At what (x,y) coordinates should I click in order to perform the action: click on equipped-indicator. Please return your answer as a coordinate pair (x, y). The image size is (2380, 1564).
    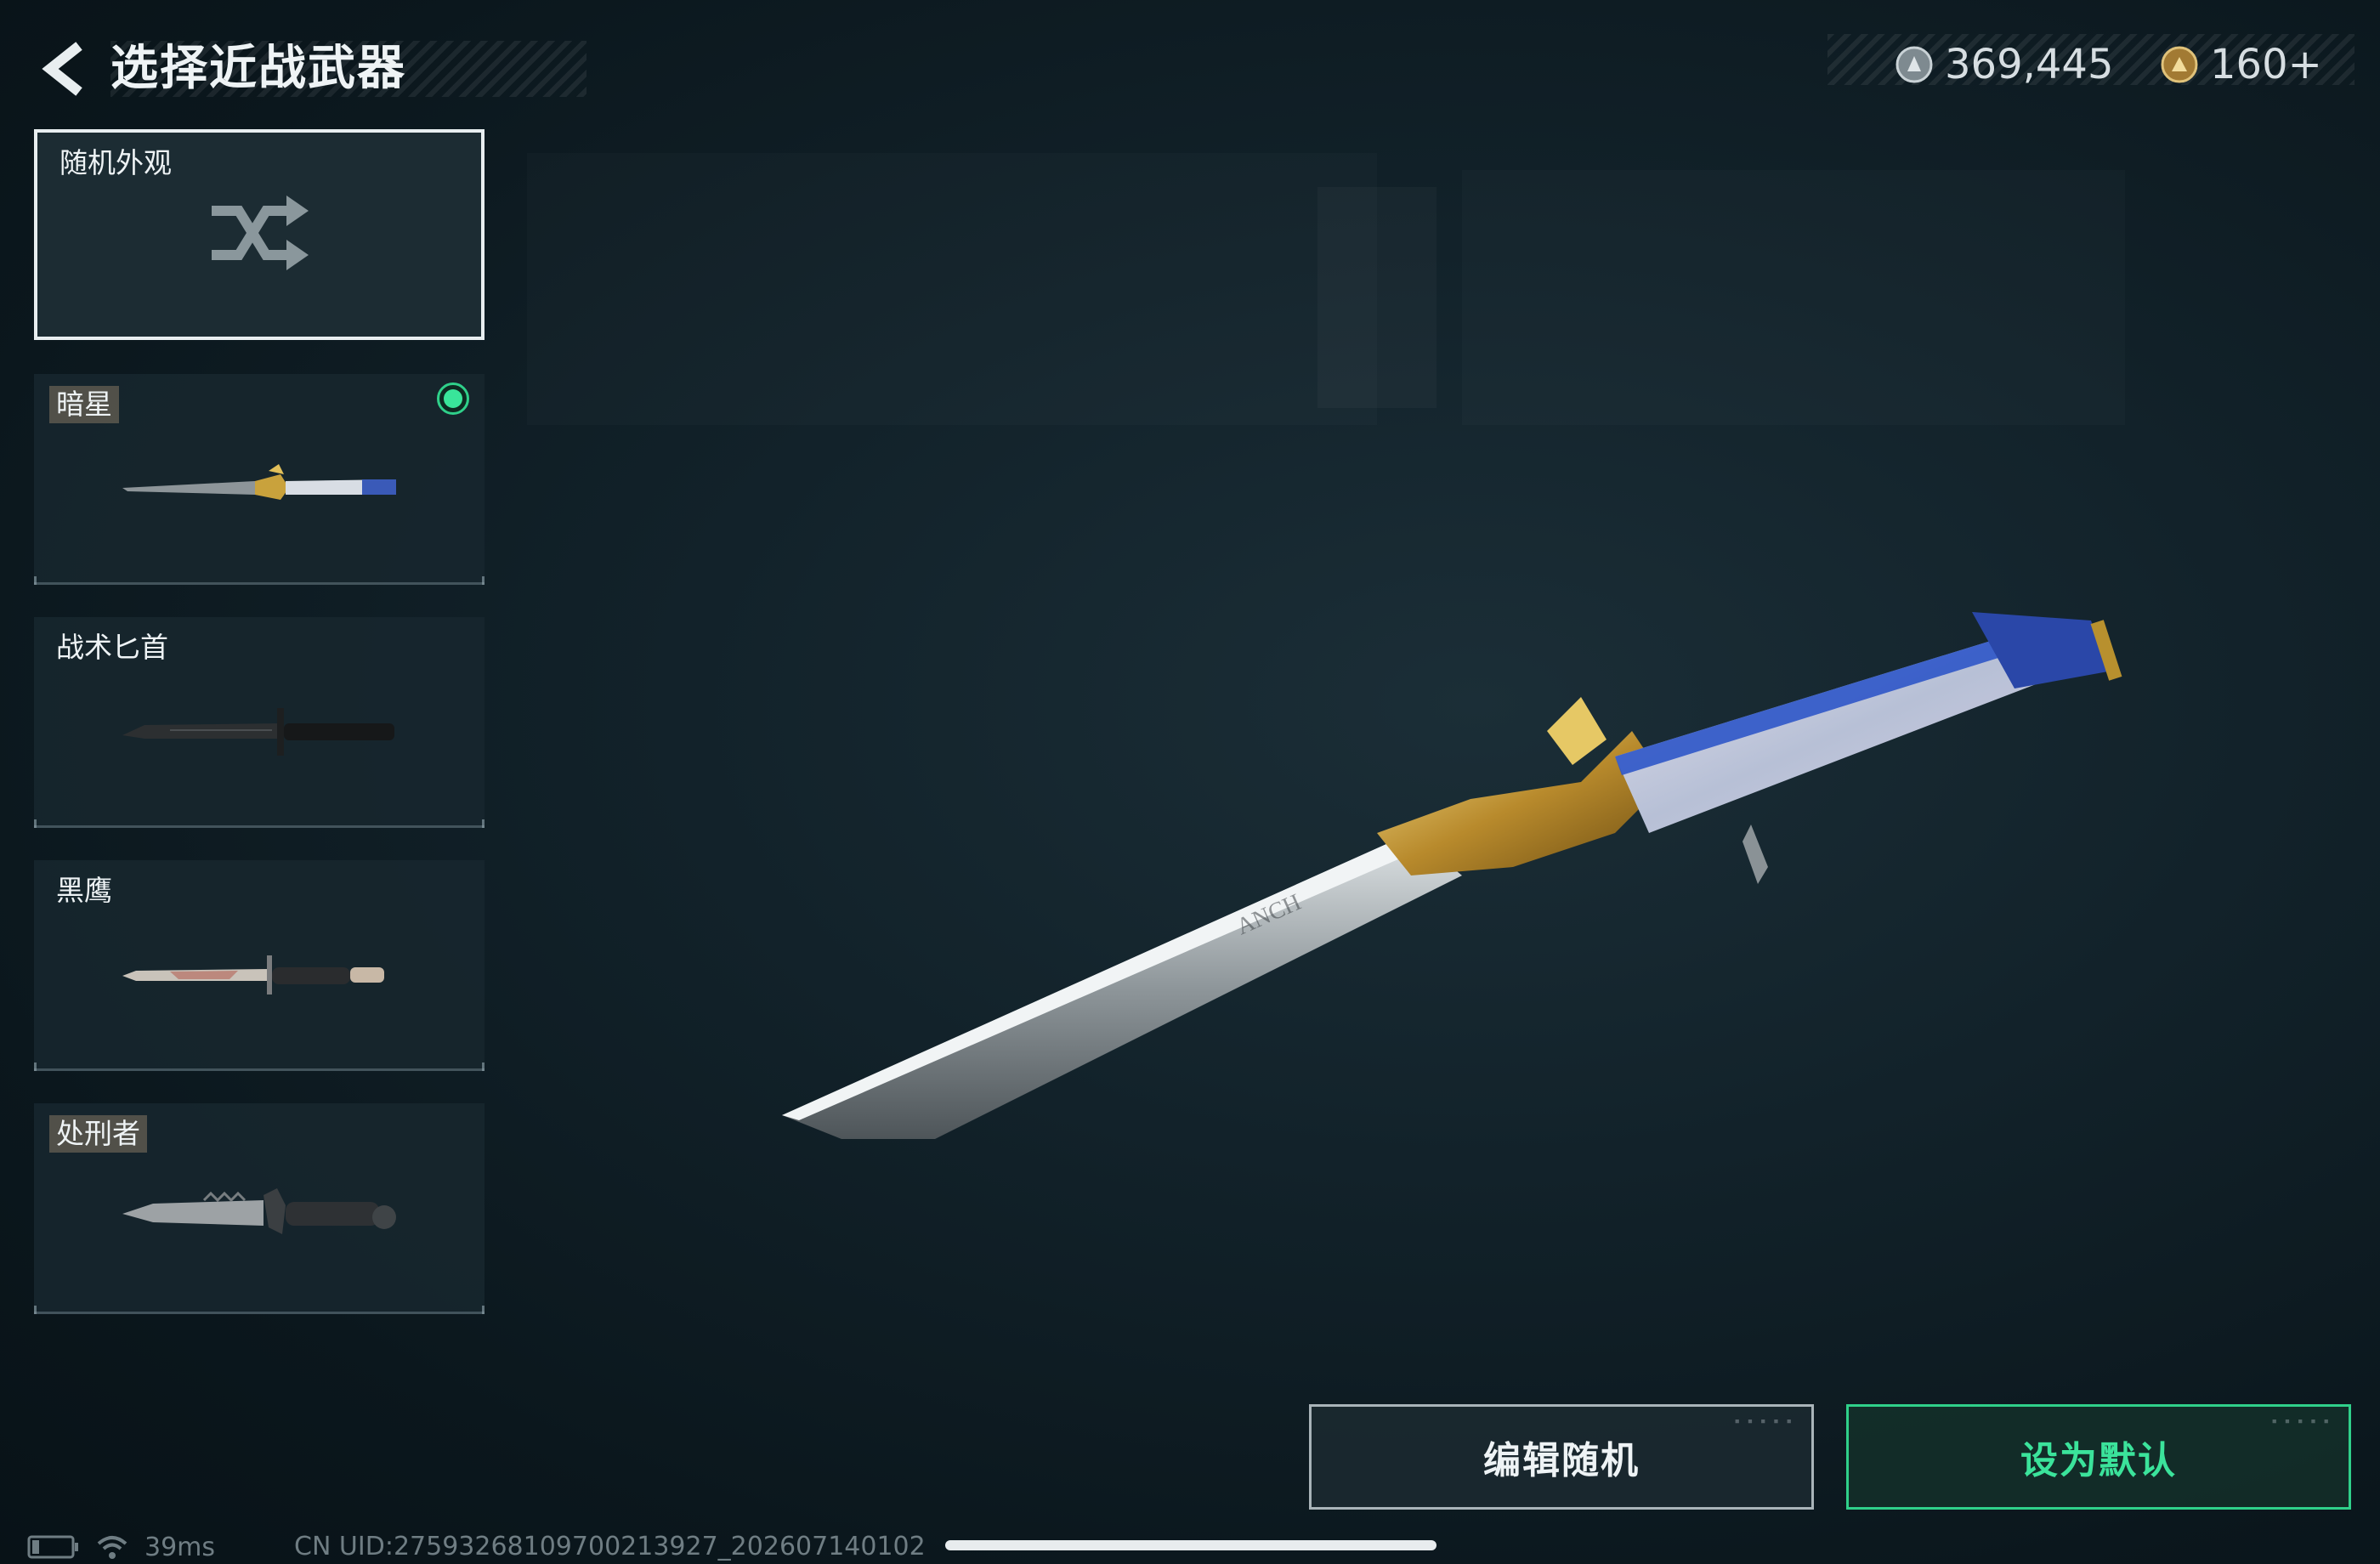
    Looking at the image, I should click on (453, 398).